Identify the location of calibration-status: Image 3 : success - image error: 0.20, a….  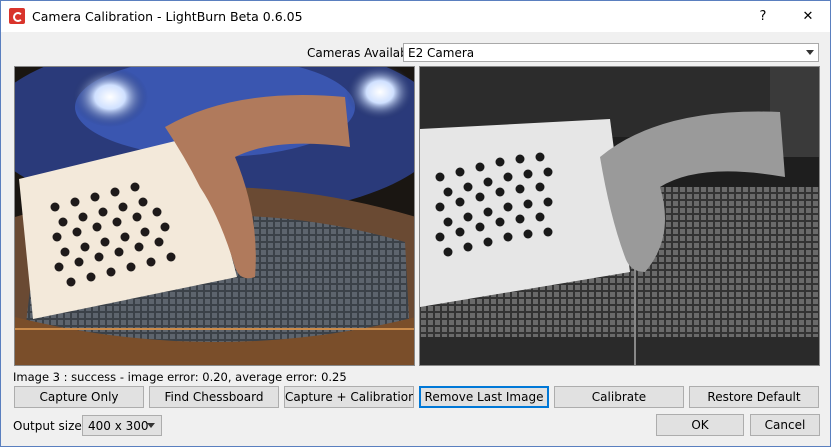
(180, 377).